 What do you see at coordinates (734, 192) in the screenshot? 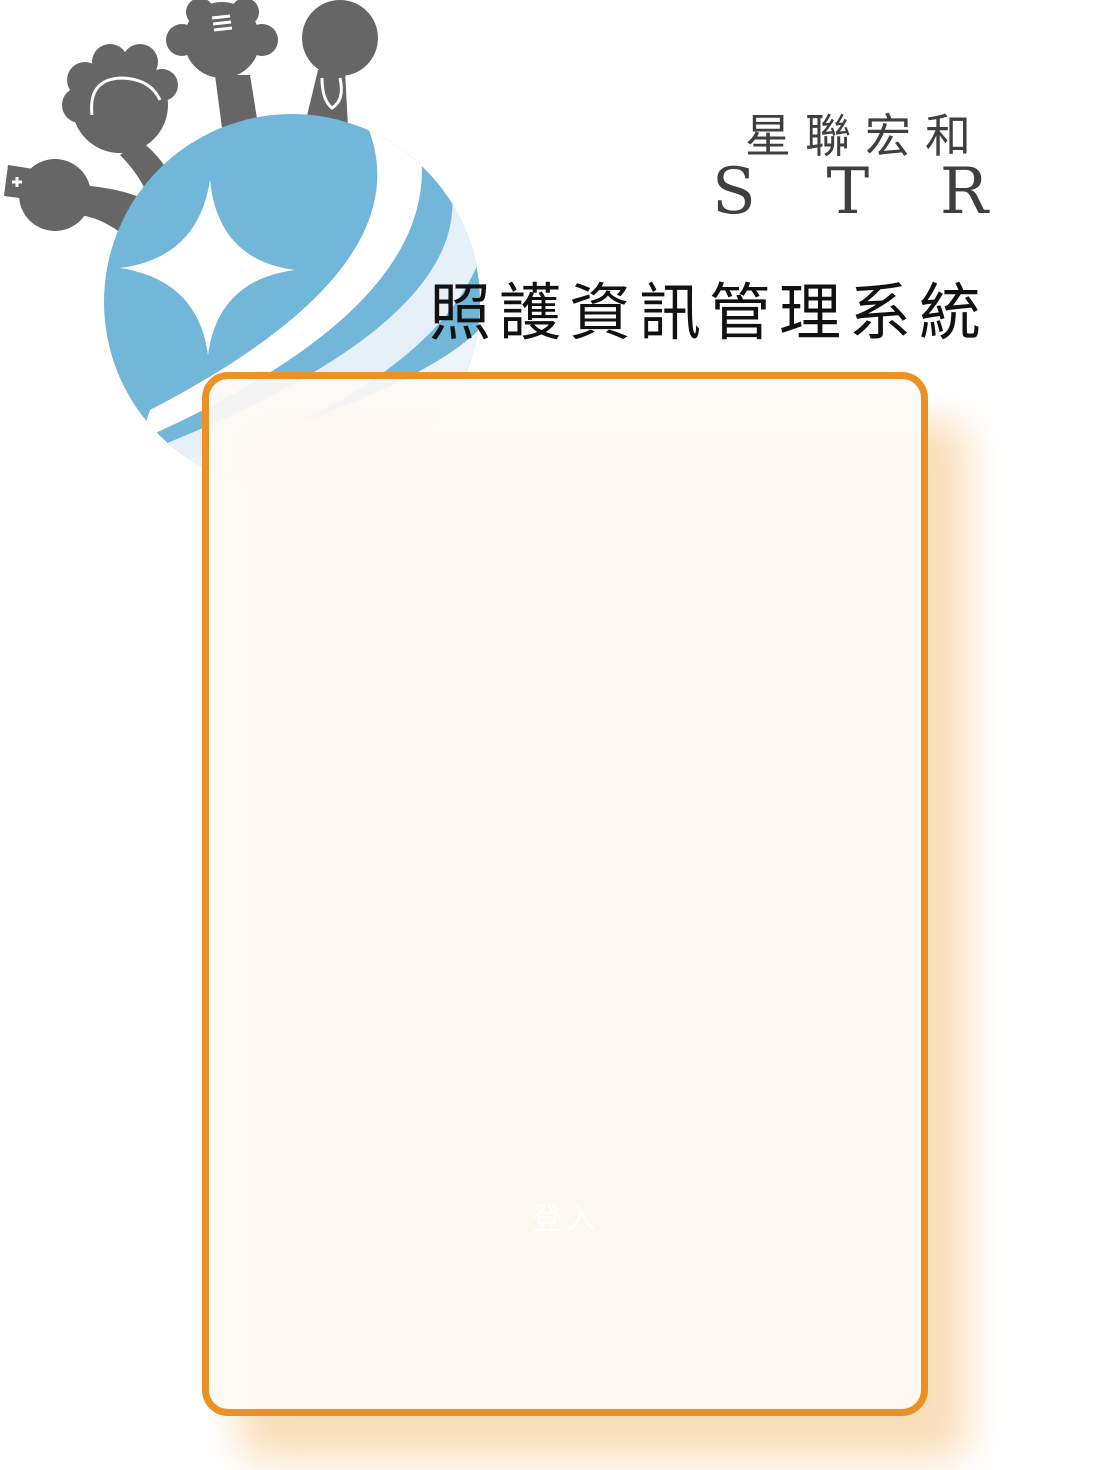
I see `abbr-letter: S` at bounding box center [734, 192].